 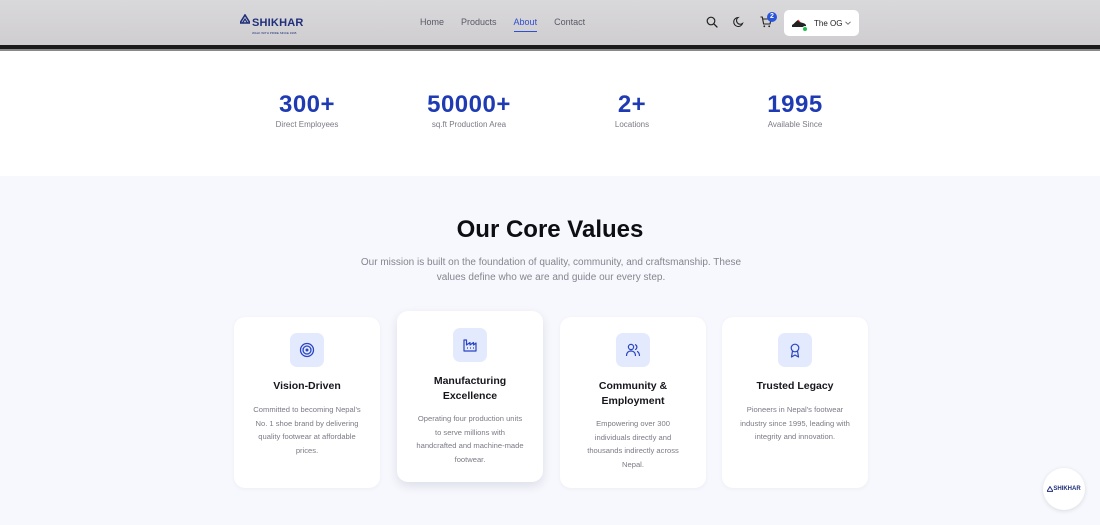 I want to click on card-title: Vision-Driven, so click(x=307, y=386).